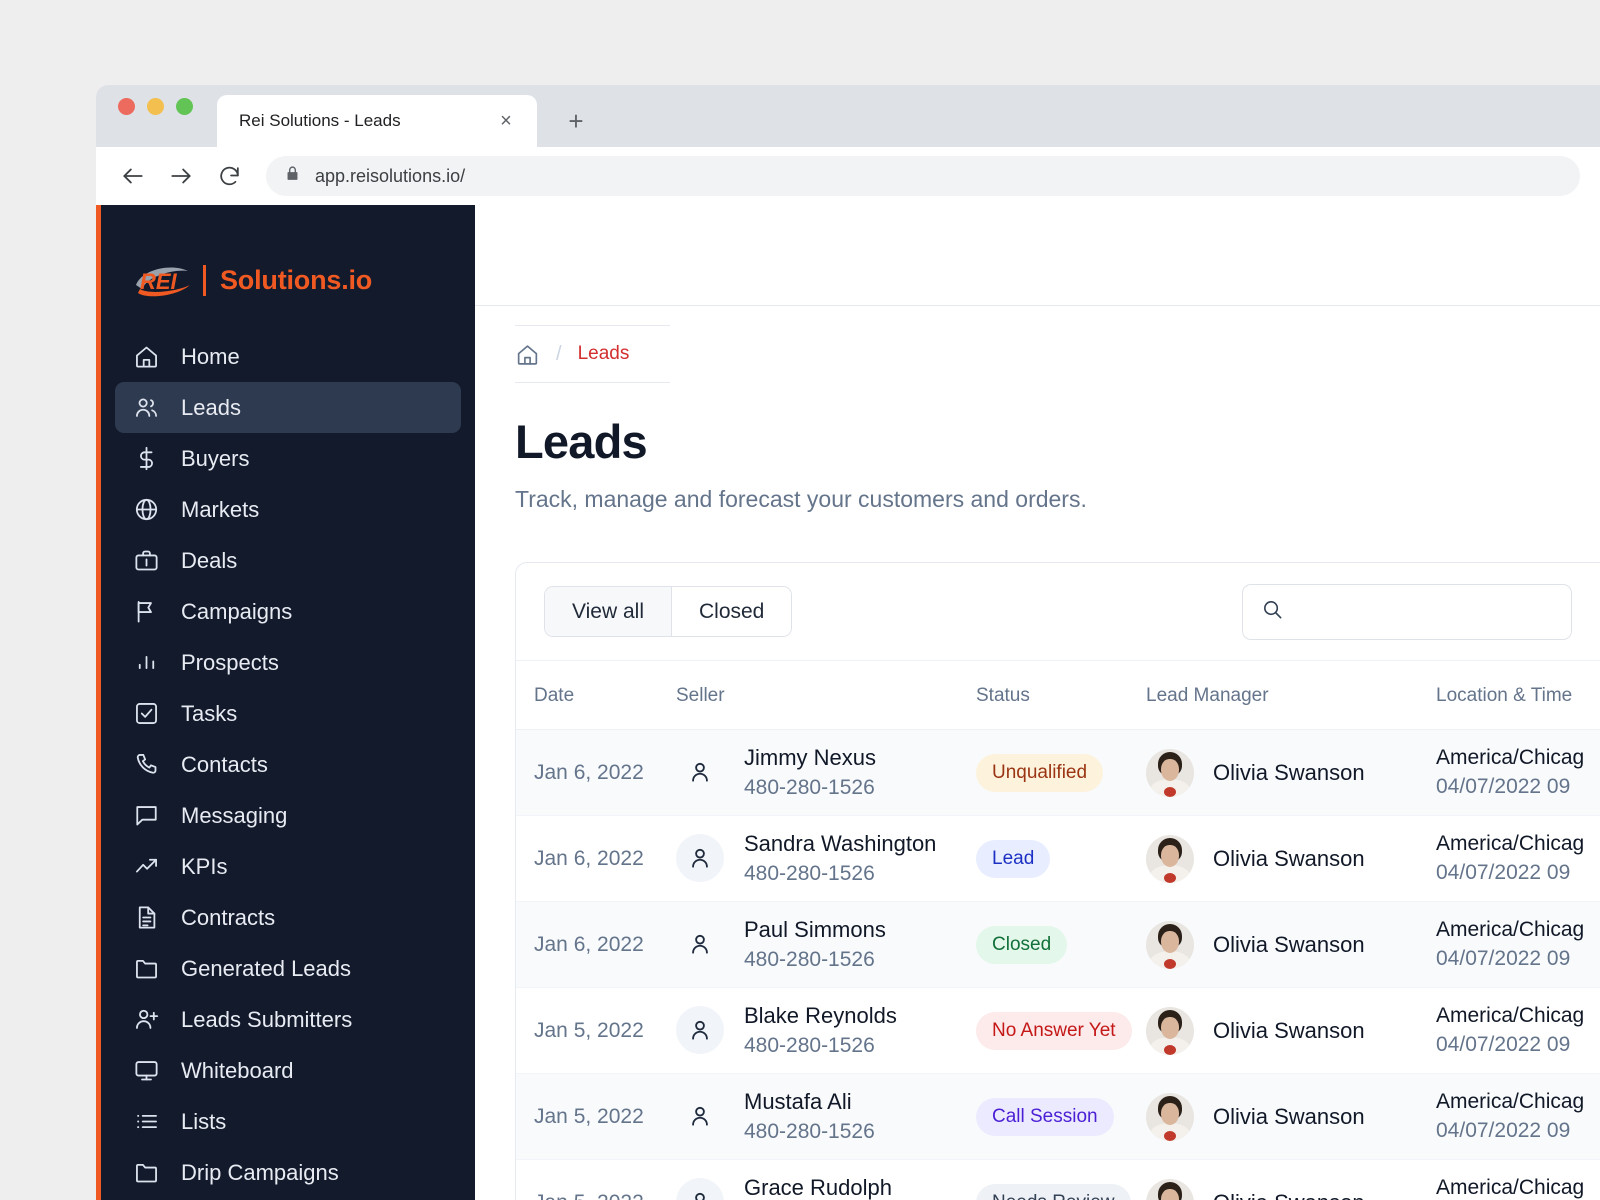 Image resolution: width=1600 pixels, height=1200 pixels. Describe the element at coordinates (818, 1187) in the screenshot. I see `seller-name: Grace Rudolph` at that location.